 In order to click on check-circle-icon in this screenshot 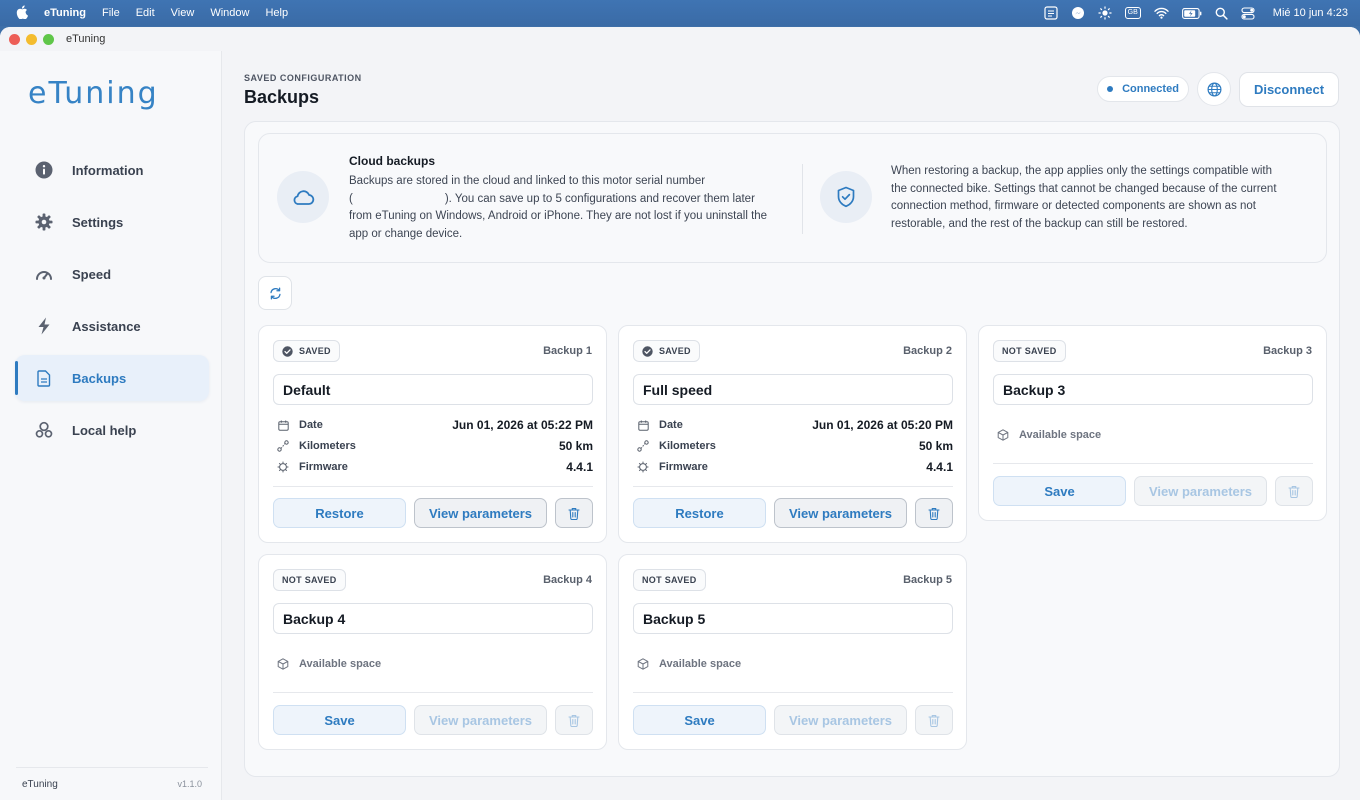, I will do `click(647, 351)`.